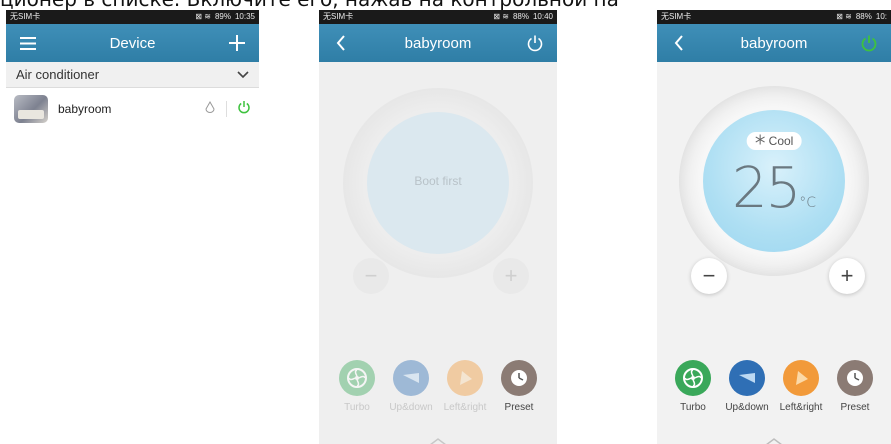  Describe the element at coordinates (222, 16) in the screenshot. I see `battery-text: 89%` at that location.